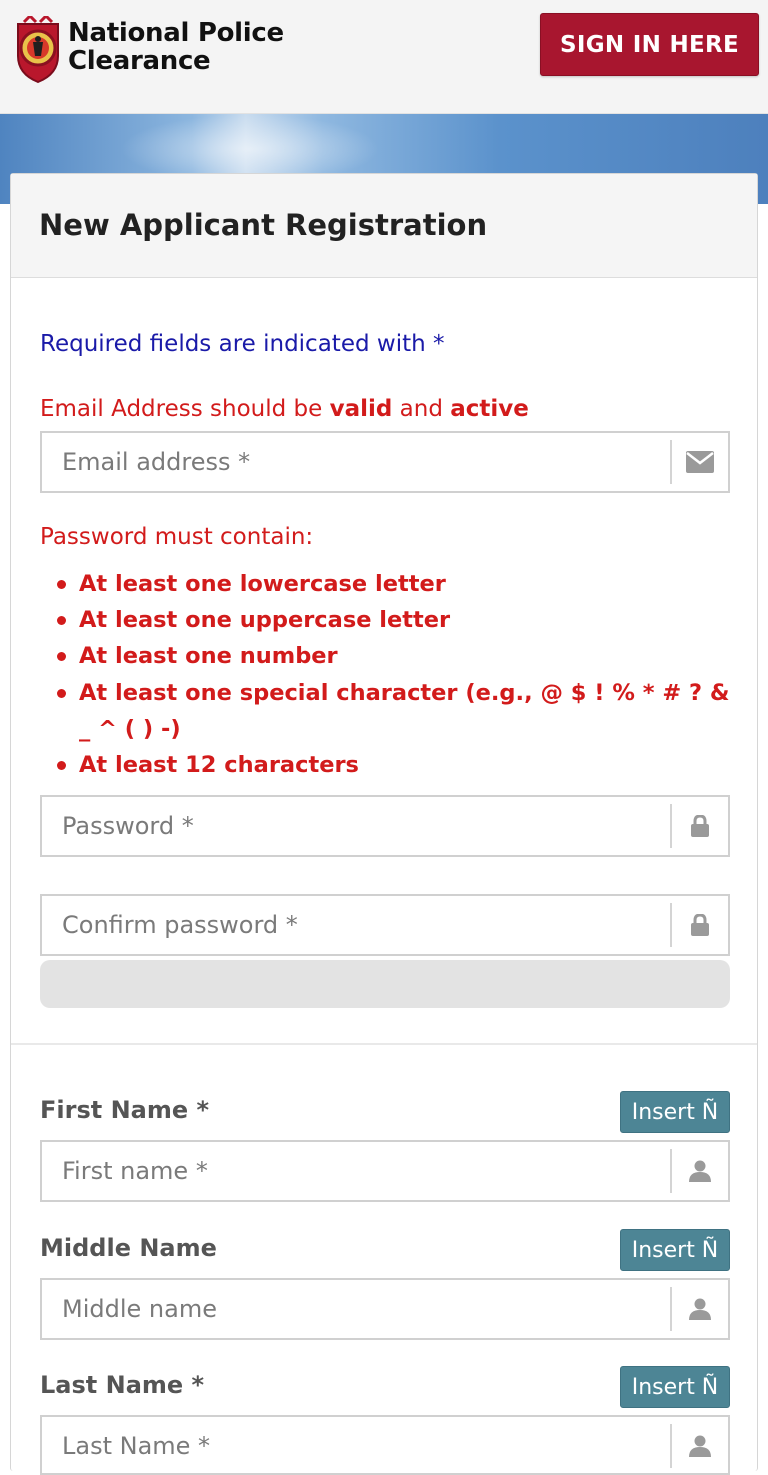 This screenshot has height=1475, width=768. Describe the element at coordinates (125, 1110) in the screenshot. I see `first-name-label: First Name *` at that location.